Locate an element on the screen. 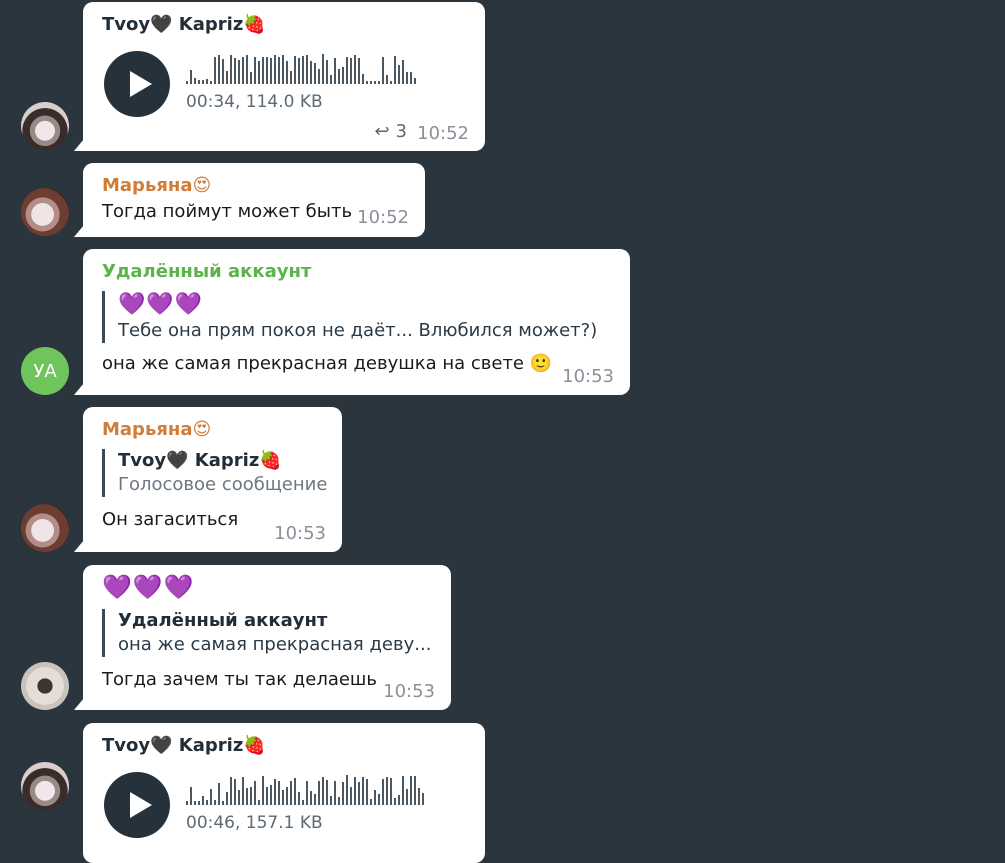  reply-quote: Tvoy🖤 Kapriz🍓 Голосовое сообщение is located at coordinates (214, 473).